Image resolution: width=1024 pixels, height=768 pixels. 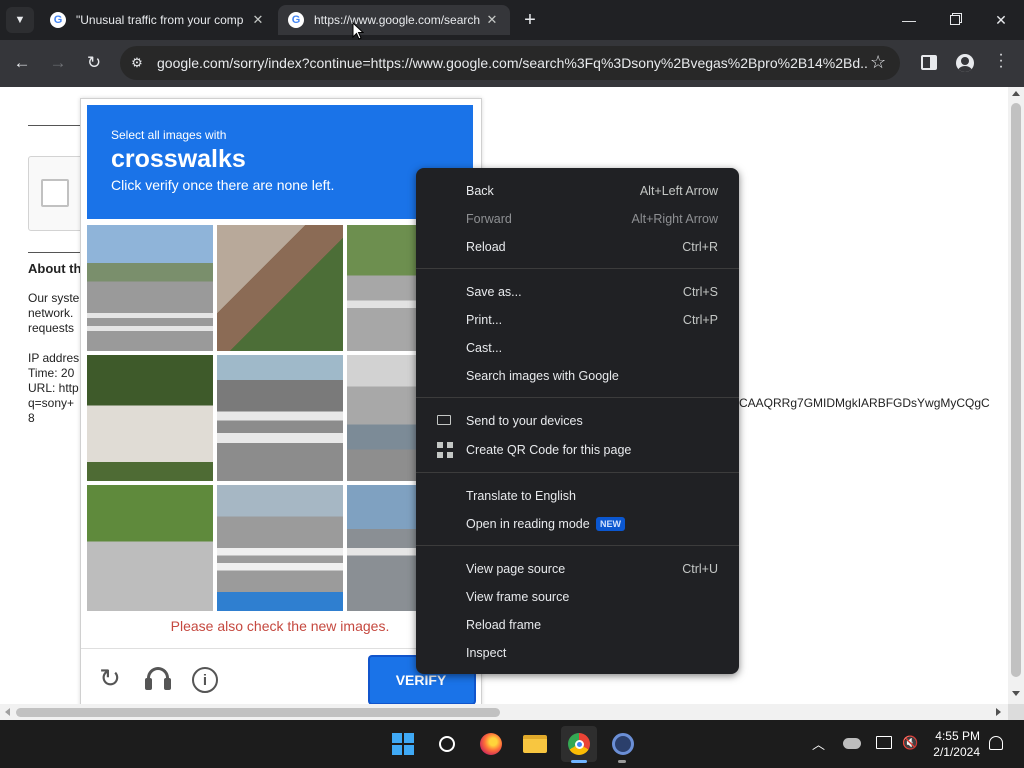 I want to click on taskbar-search-button, so click(x=447, y=744).